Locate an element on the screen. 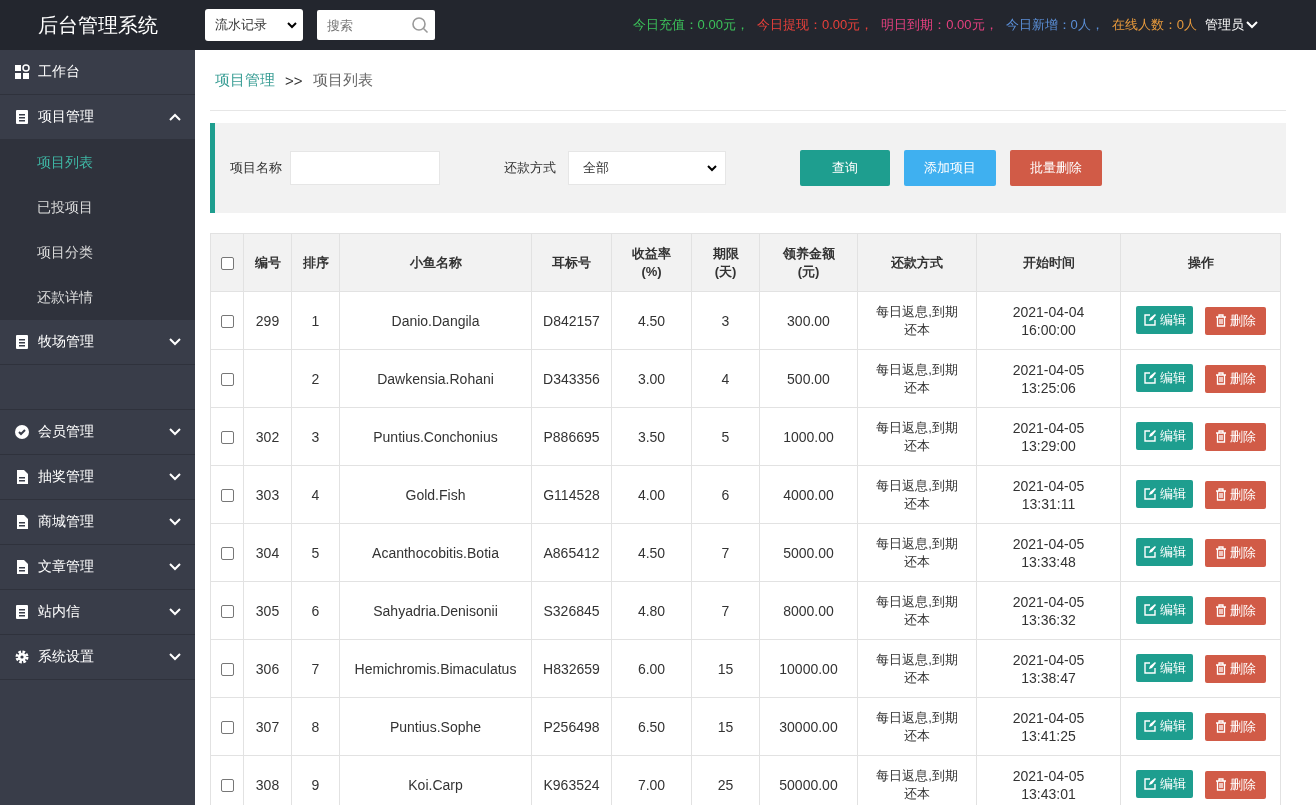 The image size is (1316, 805). table-cell: Puntius.Conchonius is located at coordinates (435, 436).